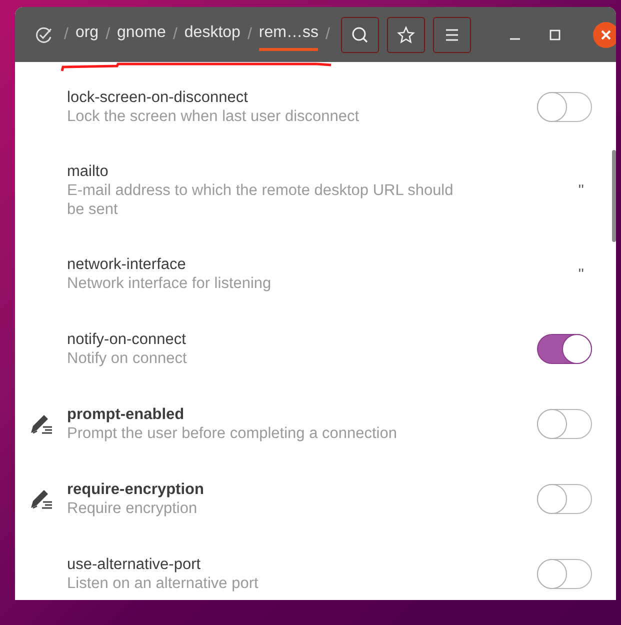 The width and height of the screenshot is (621, 625). Describe the element at coordinates (134, 564) in the screenshot. I see `key-name: use-alternative-port` at that location.